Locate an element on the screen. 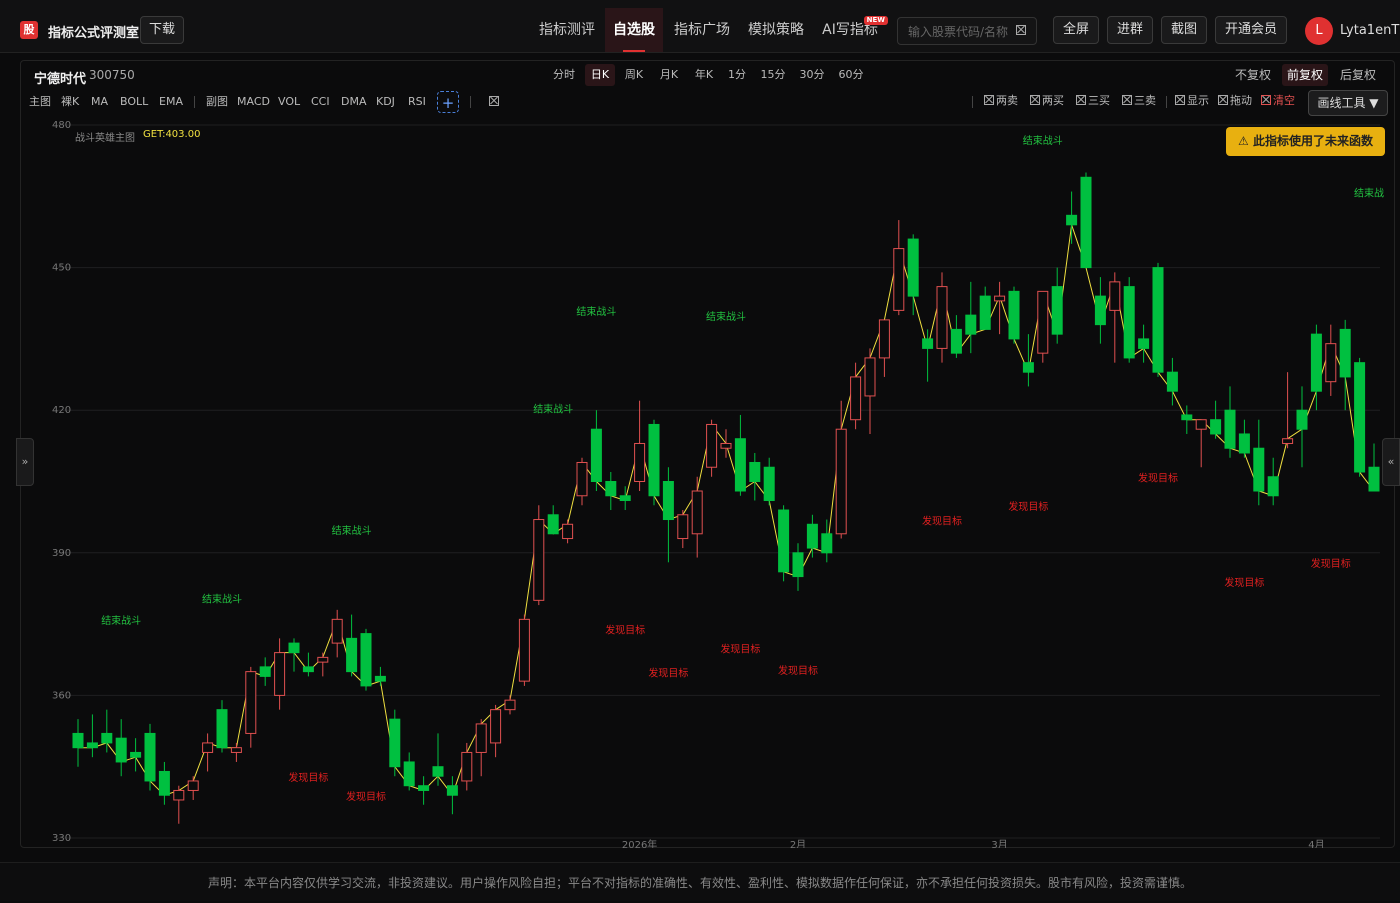 This screenshot has height=903, width=1400. adjust-forward: 前复权 is located at coordinates (1305, 75).